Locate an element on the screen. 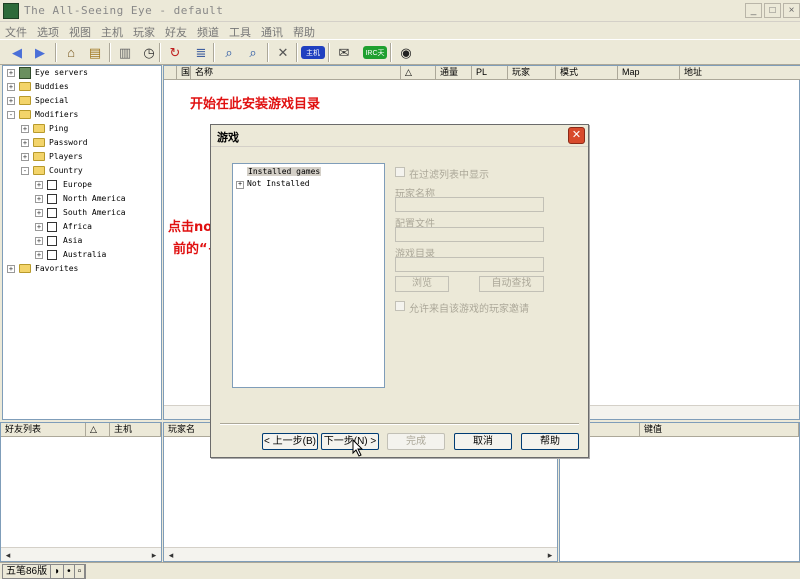  home-icon: ⌂ is located at coordinates (71, 52).